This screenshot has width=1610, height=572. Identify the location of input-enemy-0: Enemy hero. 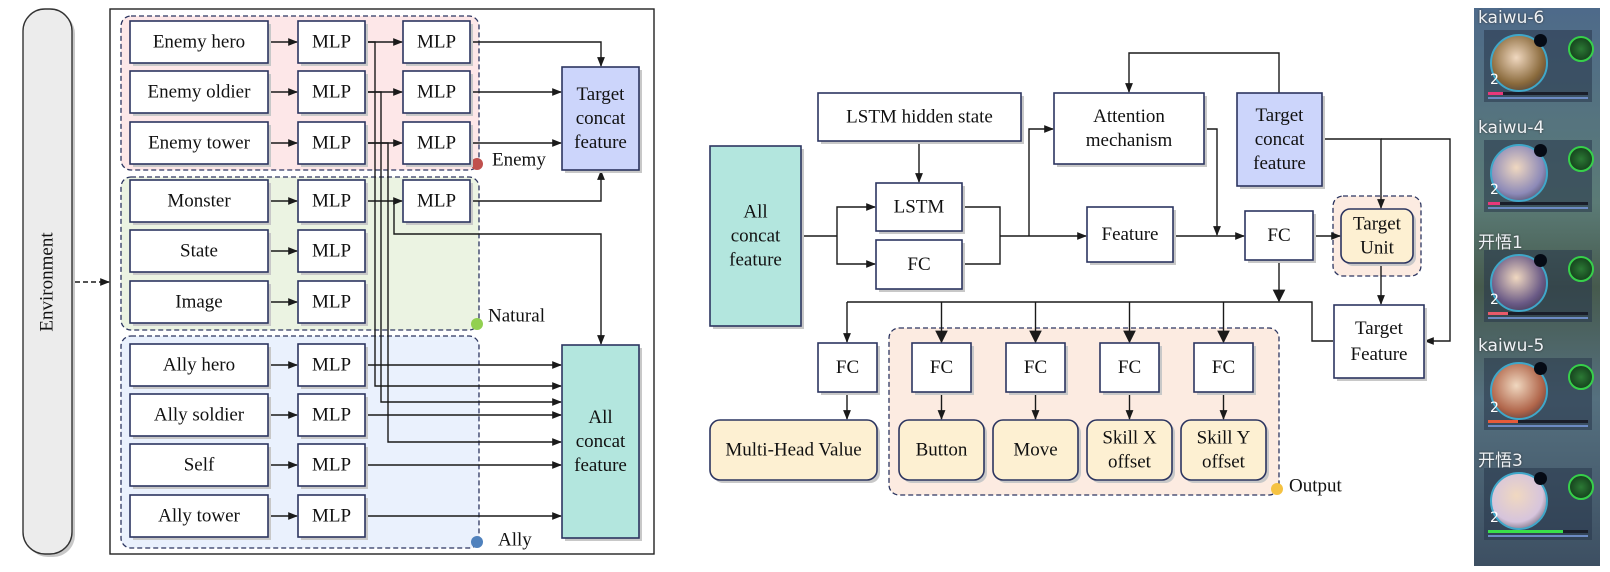
(200, 43).